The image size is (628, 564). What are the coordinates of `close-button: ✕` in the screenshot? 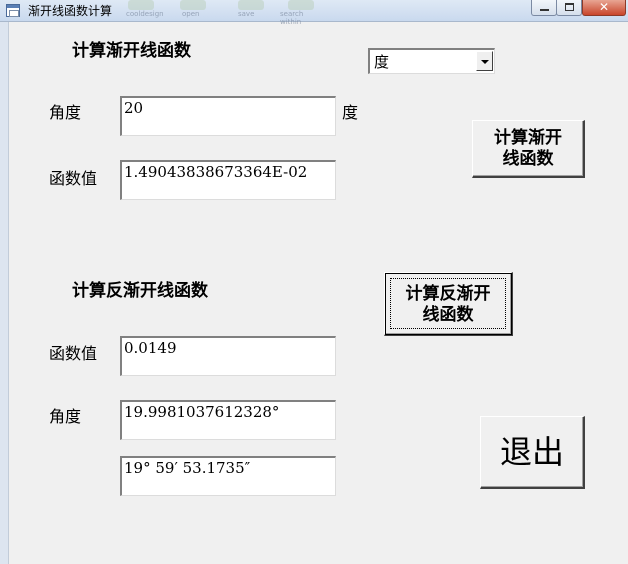 It's located at (604, 8).